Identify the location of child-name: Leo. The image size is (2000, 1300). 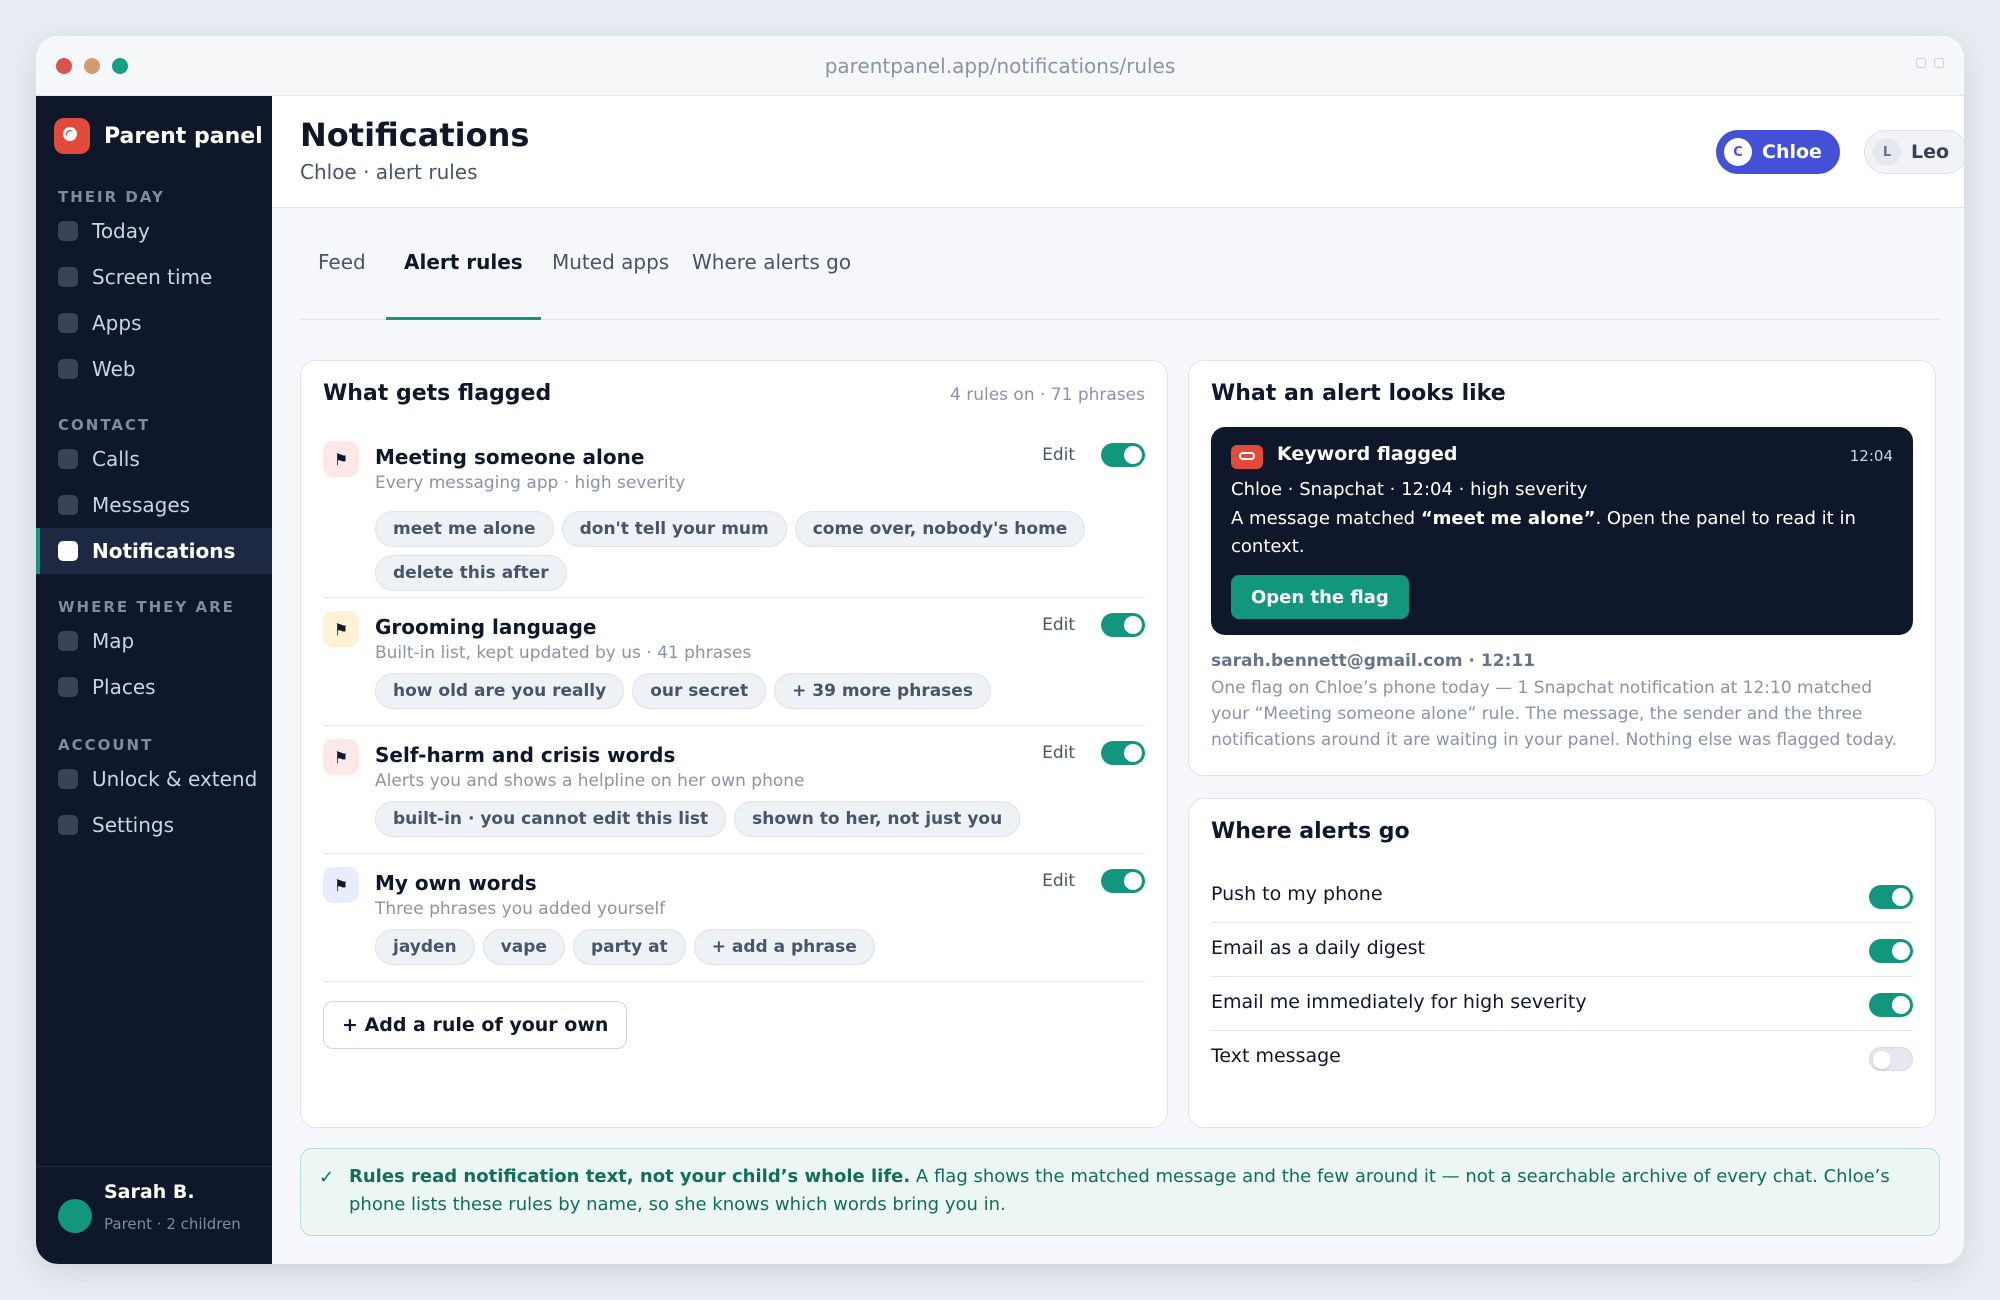
(1930, 152).